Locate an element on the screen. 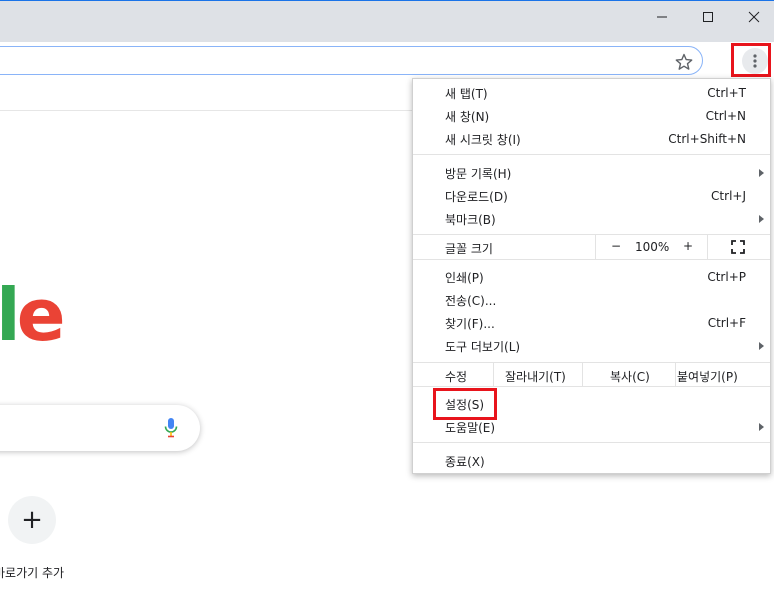 The width and height of the screenshot is (774, 592). address-bar is located at coordinates (351, 60).